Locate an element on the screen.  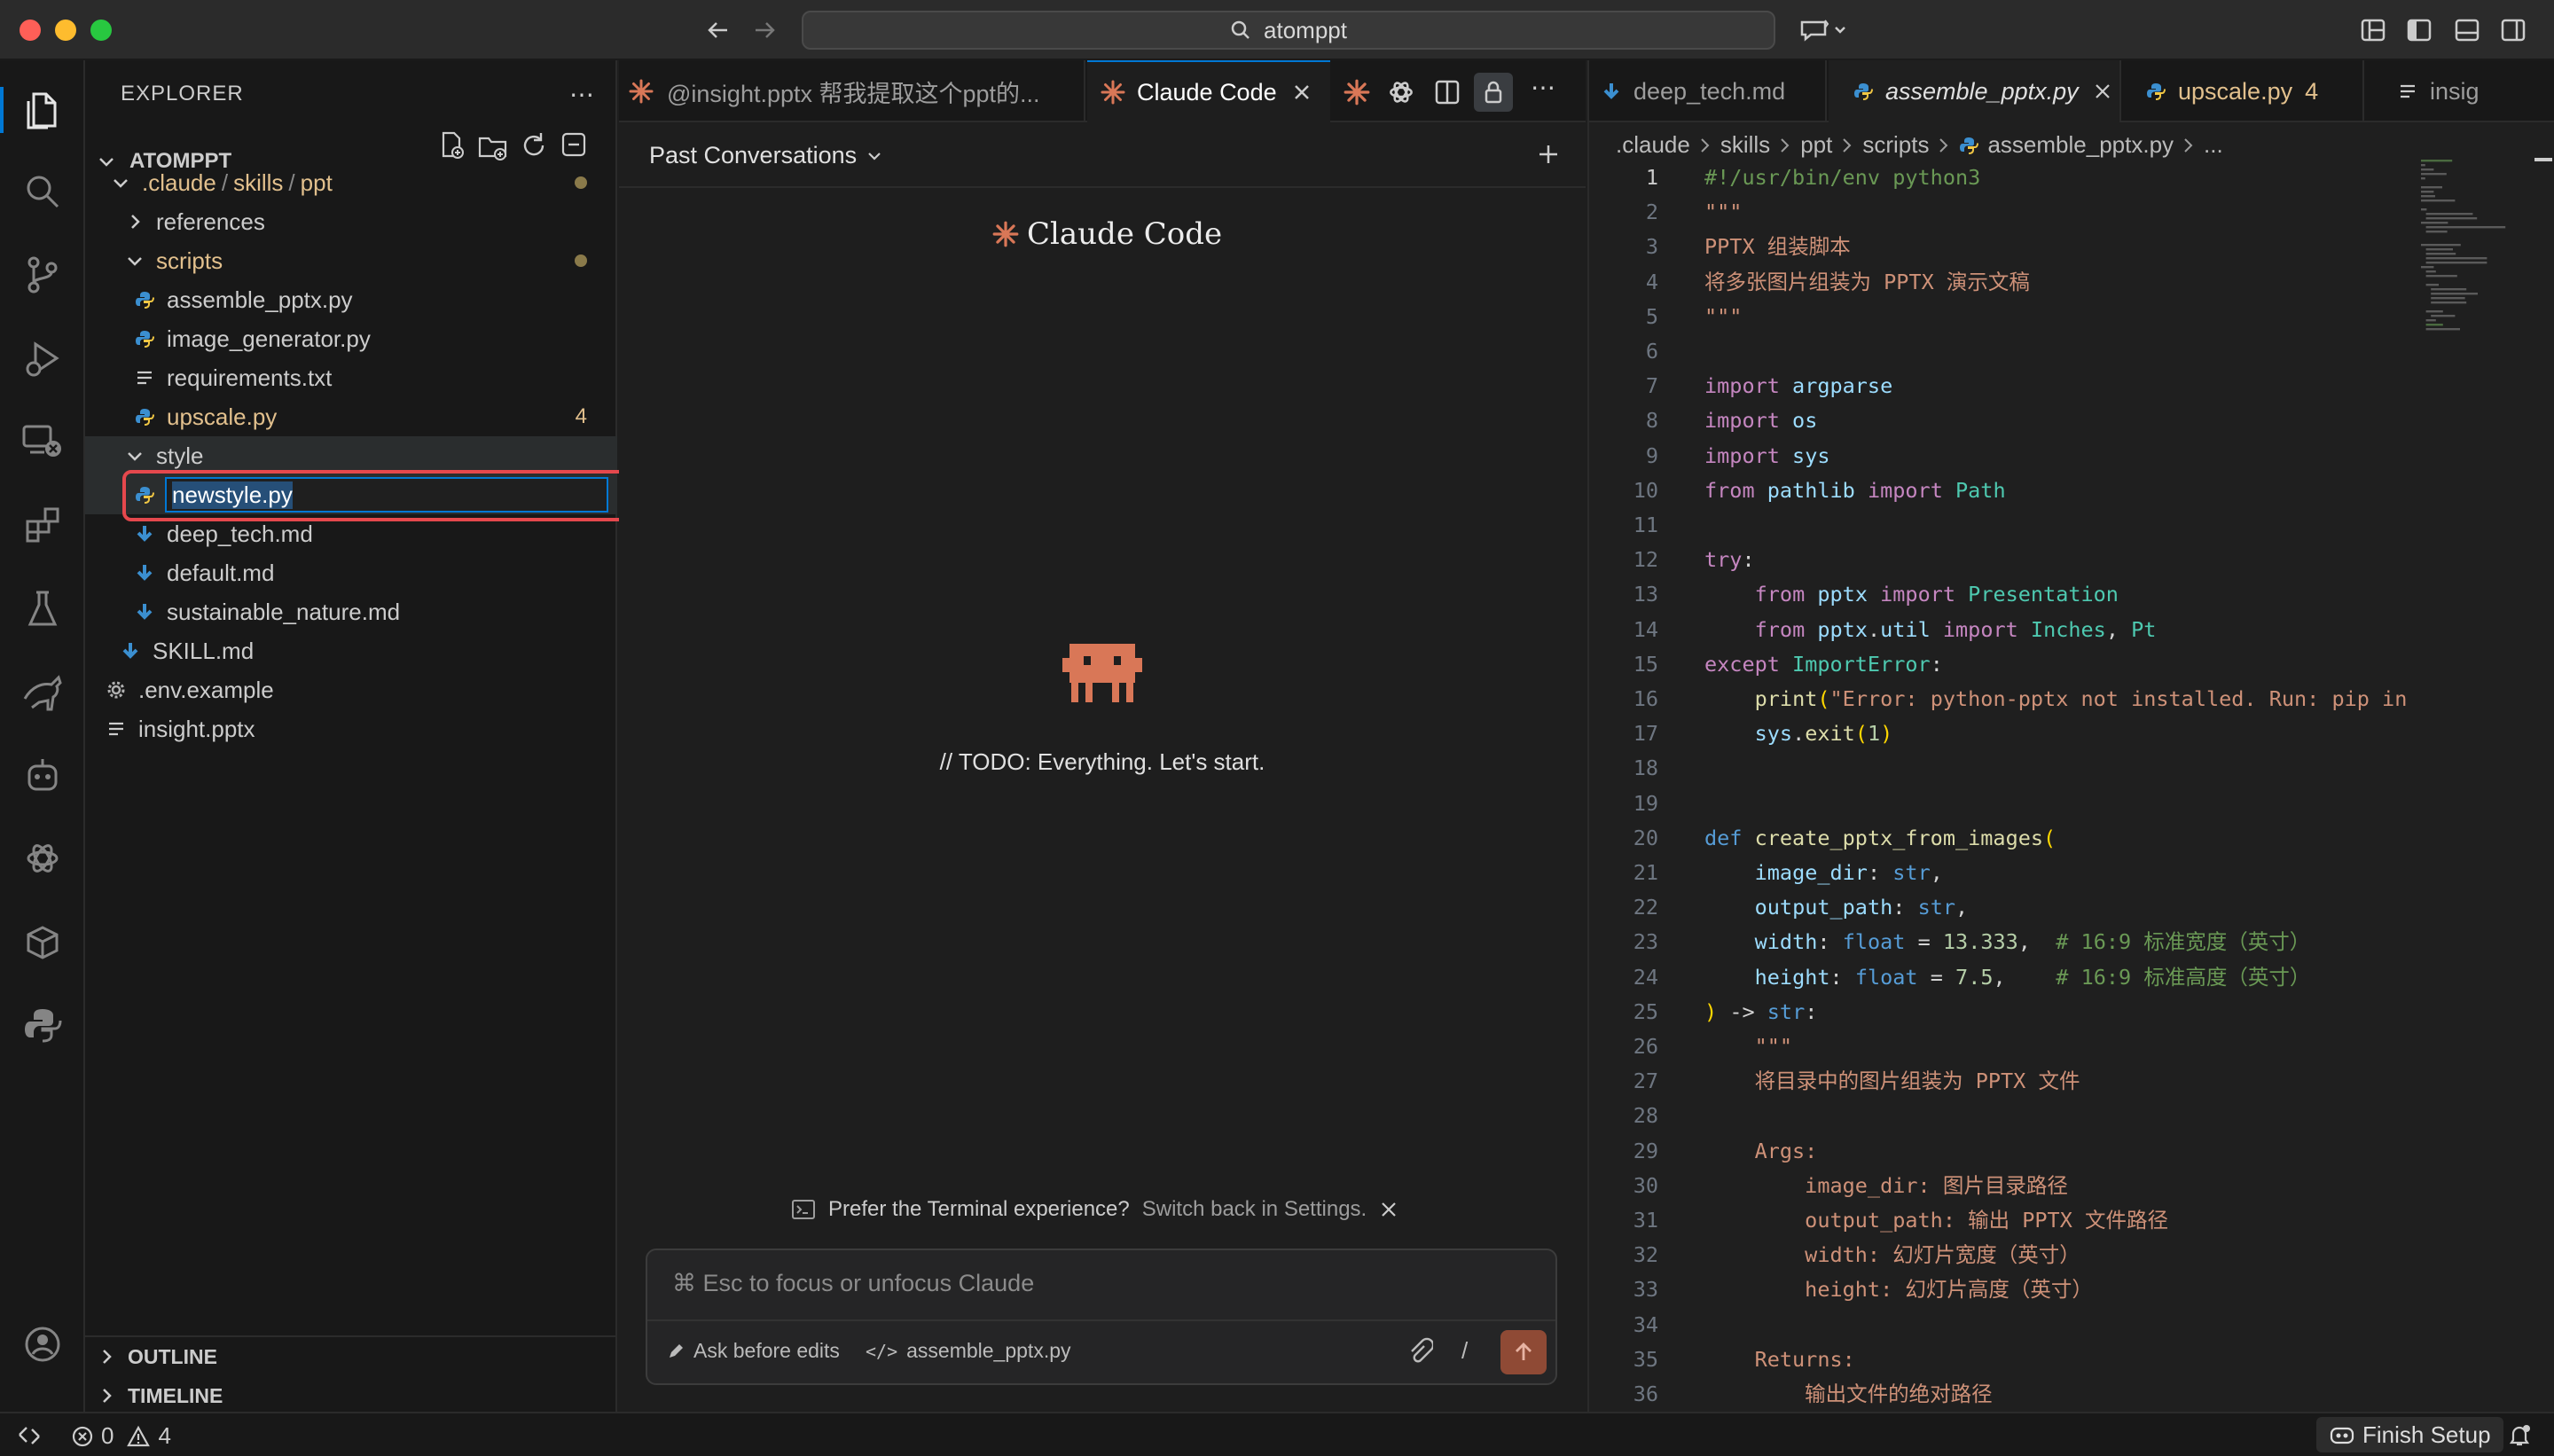
kangaroo-extension-icon is located at coordinates (42, 691).